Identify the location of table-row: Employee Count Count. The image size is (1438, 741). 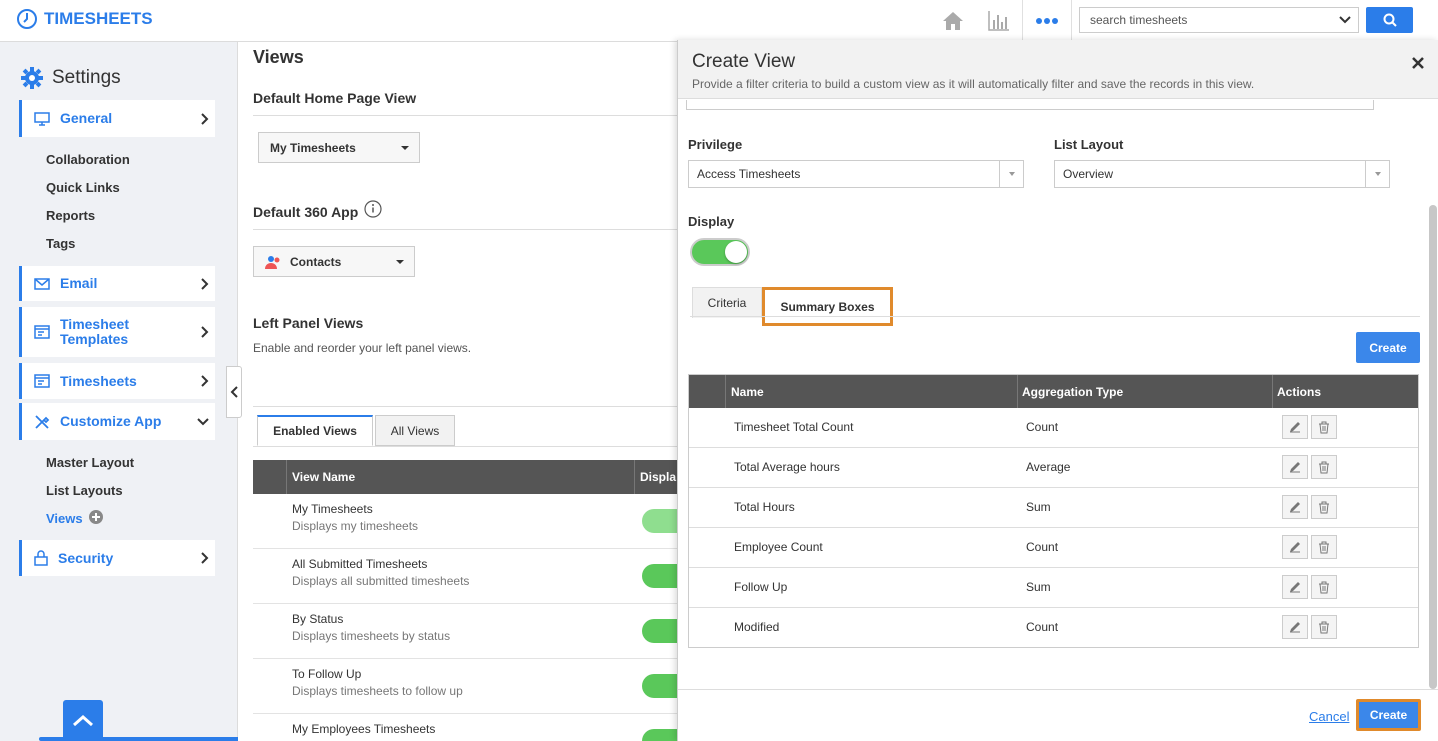
(1053, 548).